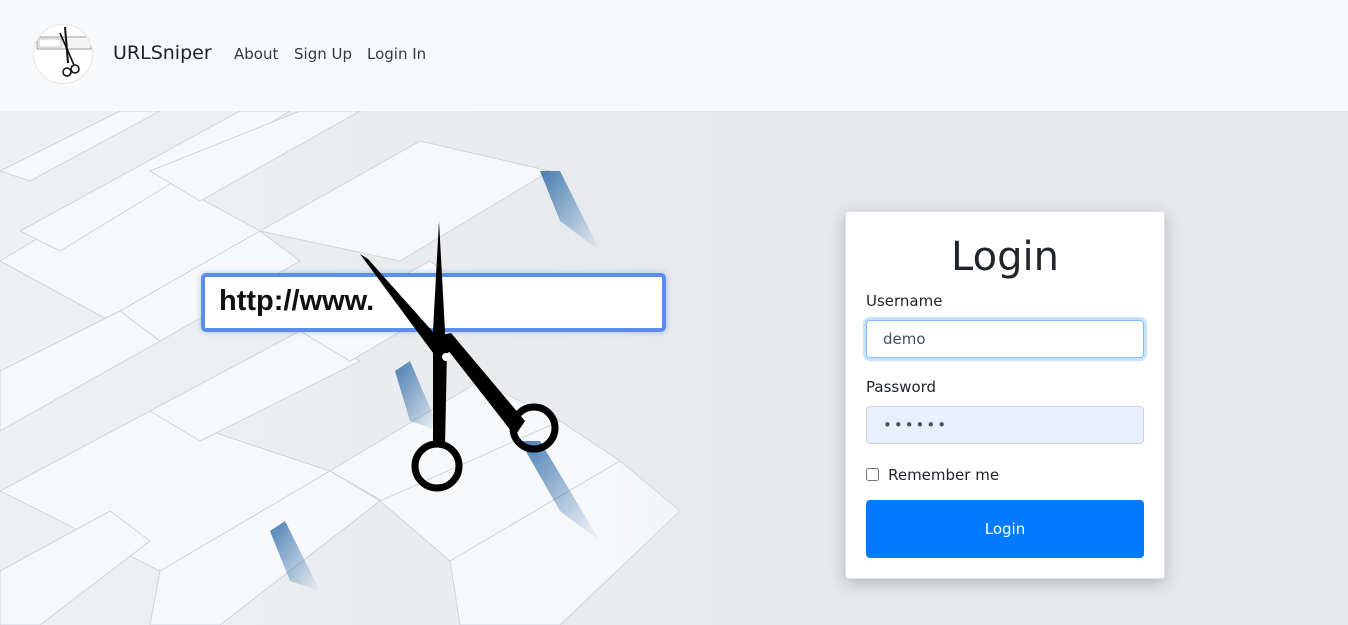 The height and width of the screenshot is (625, 1348). I want to click on remember-me-label: Remember me, so click(943, 475).